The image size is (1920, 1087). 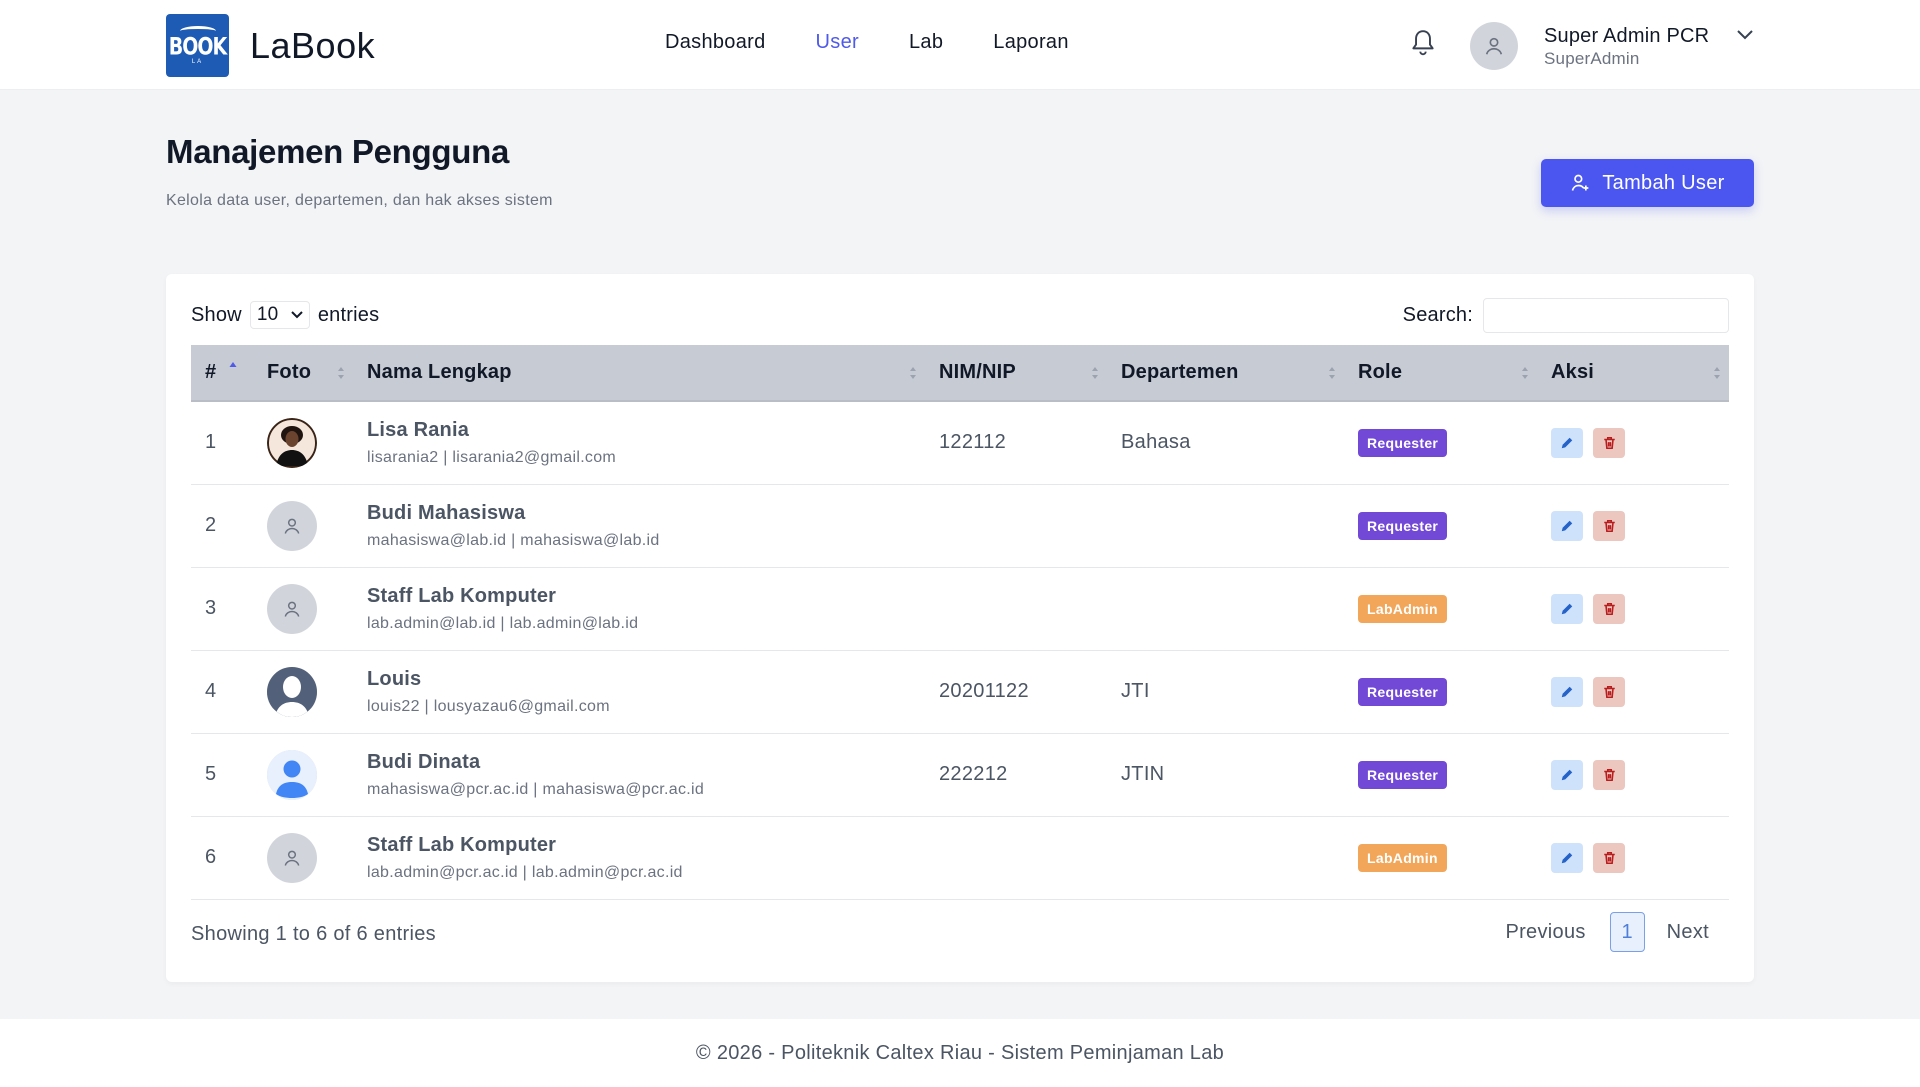 What do you see at coordinates (292, 691) in the screenshot?
I see `profile-silhouette` at bounding box center [292, 691].